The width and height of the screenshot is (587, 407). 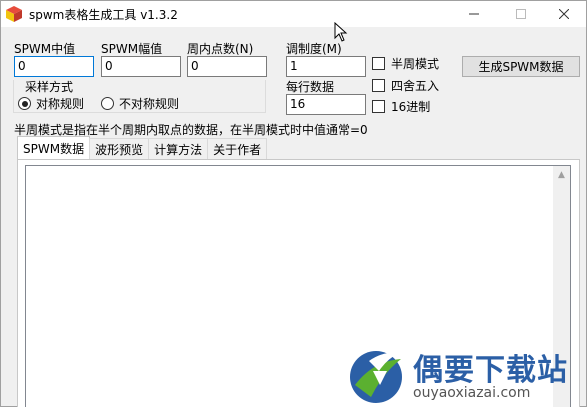 I want to click on scroll-up-icon: ▲, so click(x=561, y=174).